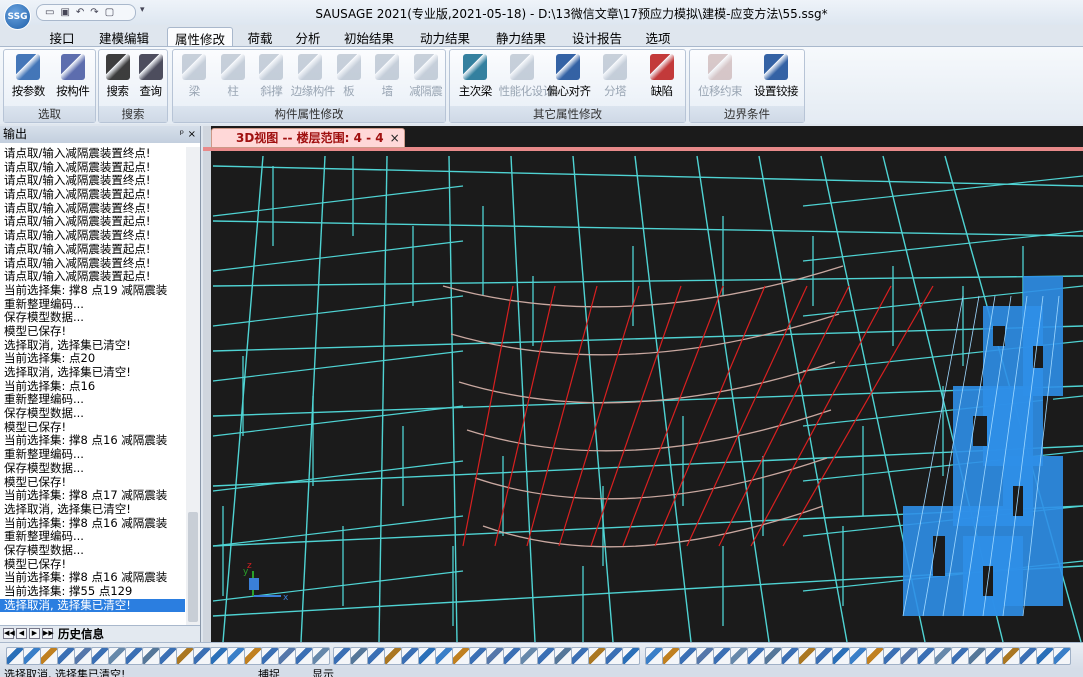 The width and height of the screenshot is (1083, 677). What do you see at coordinates (720, 80) in the screenshot?
I see `ribbon-button-displacement-constraint: 位移约束` at bounding box center [720, 80].